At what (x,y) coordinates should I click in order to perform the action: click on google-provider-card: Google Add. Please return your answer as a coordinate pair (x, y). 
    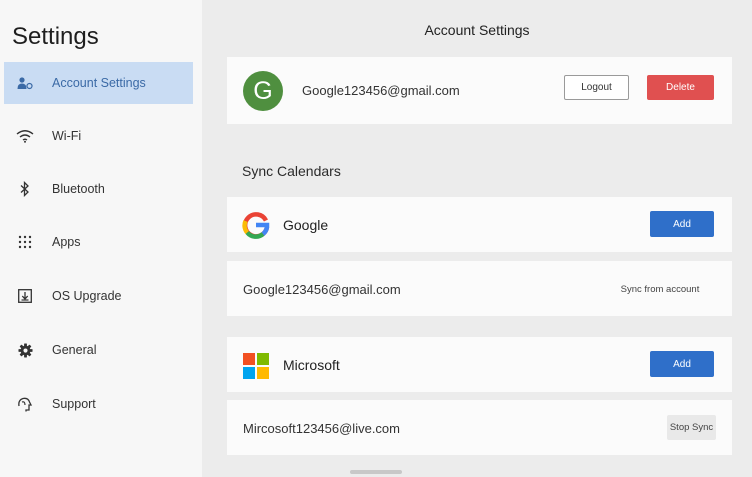
    Looking at the image, I should click on (479, 224).